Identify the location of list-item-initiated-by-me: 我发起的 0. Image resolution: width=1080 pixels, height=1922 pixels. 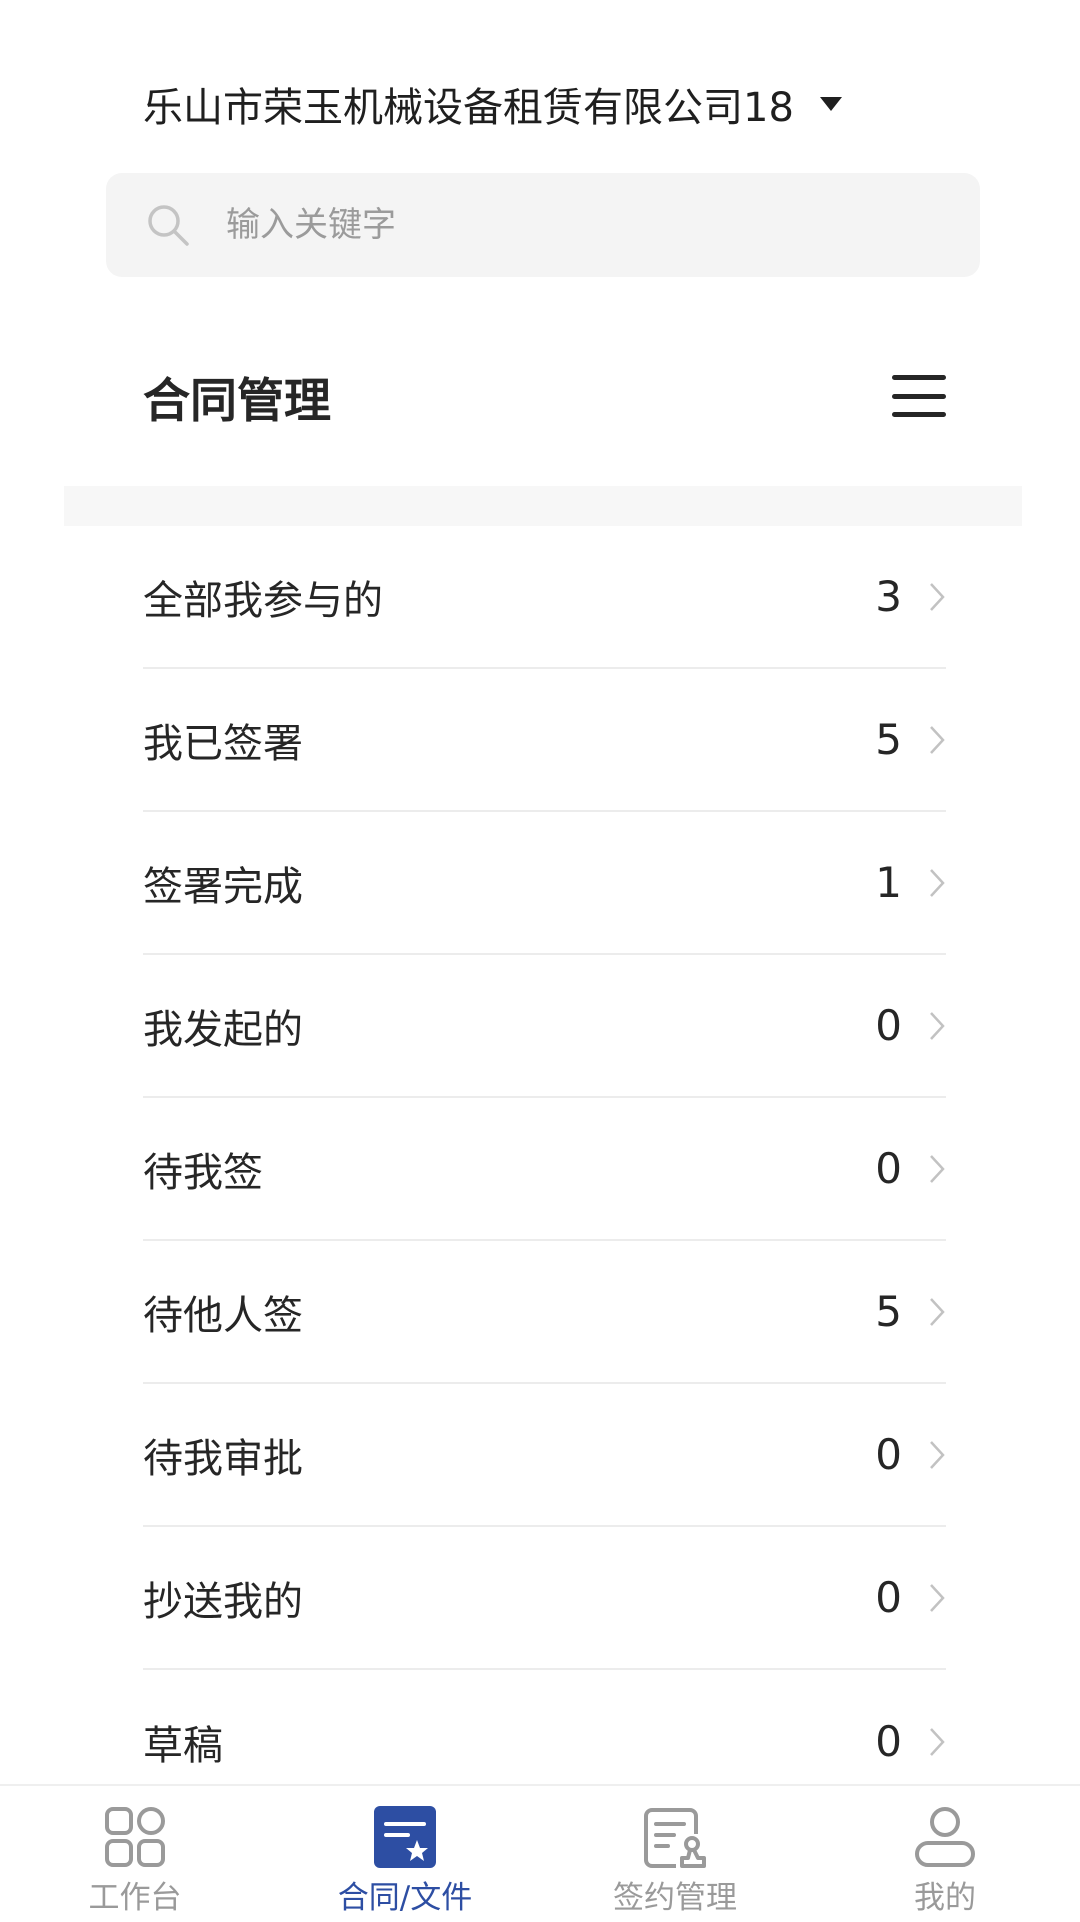
(544, 1026).